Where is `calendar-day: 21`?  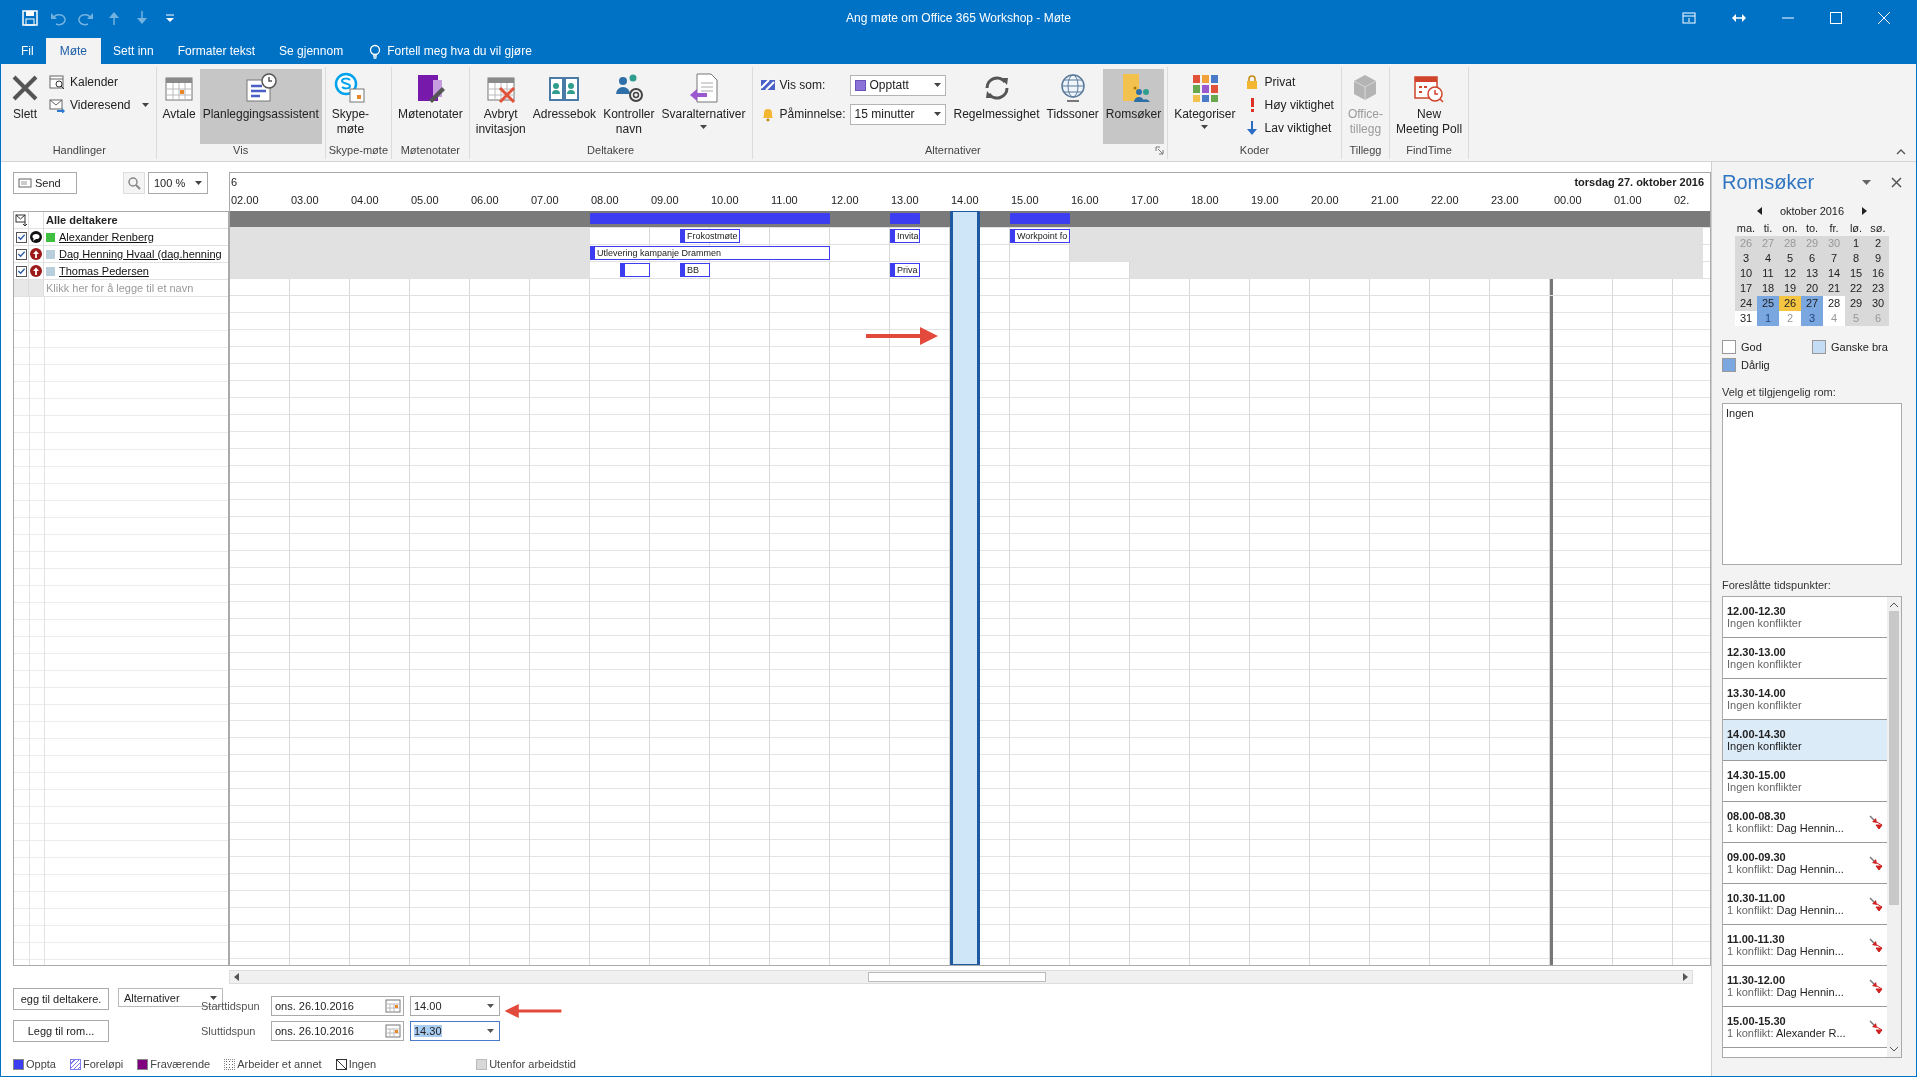
calendar-day: 21 is located at coordinates (1834, 288).